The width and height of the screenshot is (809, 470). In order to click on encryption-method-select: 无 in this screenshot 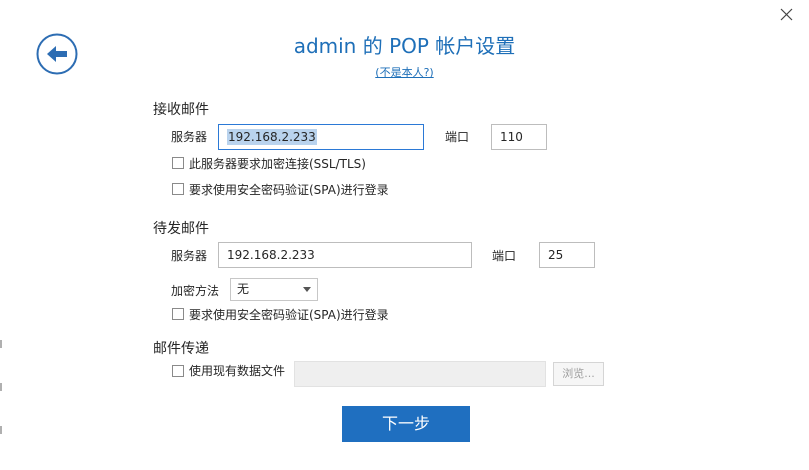, I will do `click(274, 289)`.